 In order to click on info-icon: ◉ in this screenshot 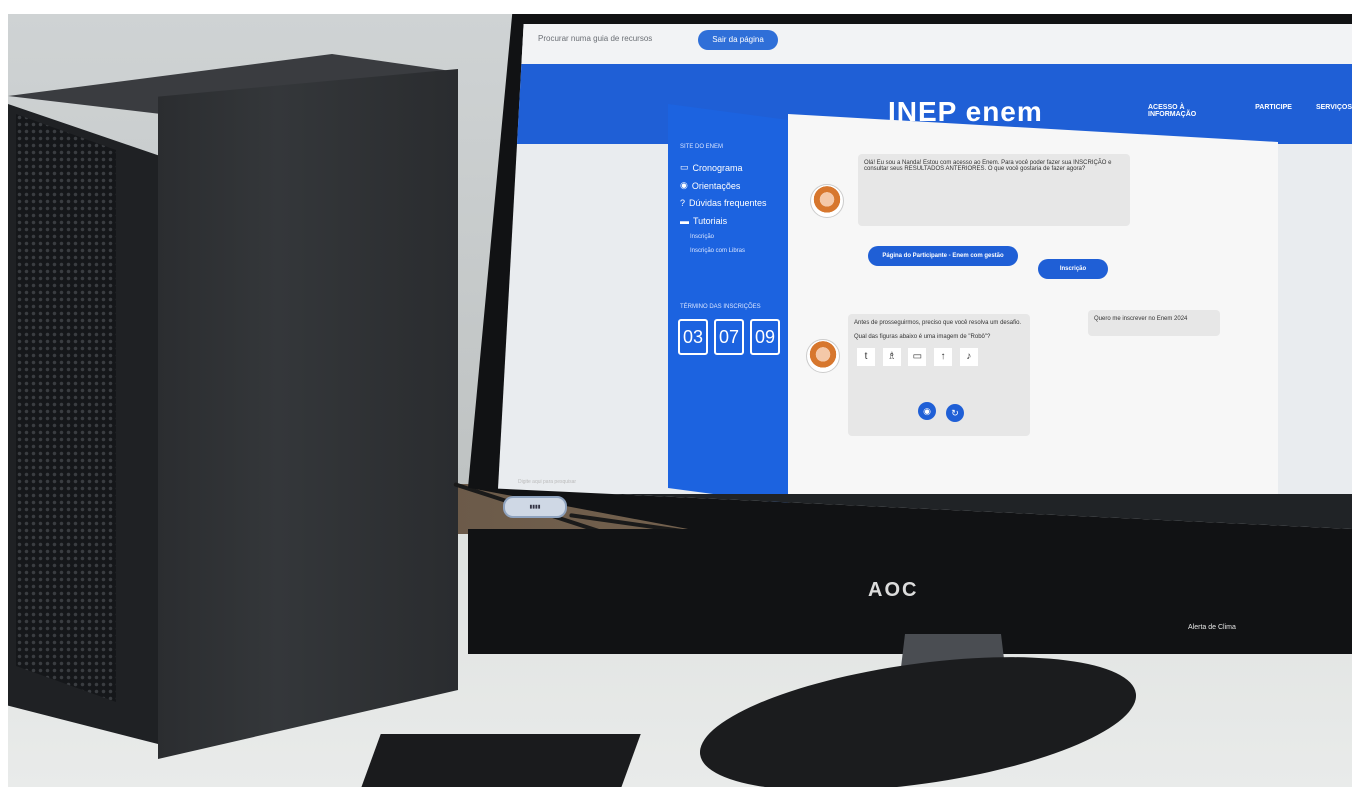, I will do `click(684, 185)`.